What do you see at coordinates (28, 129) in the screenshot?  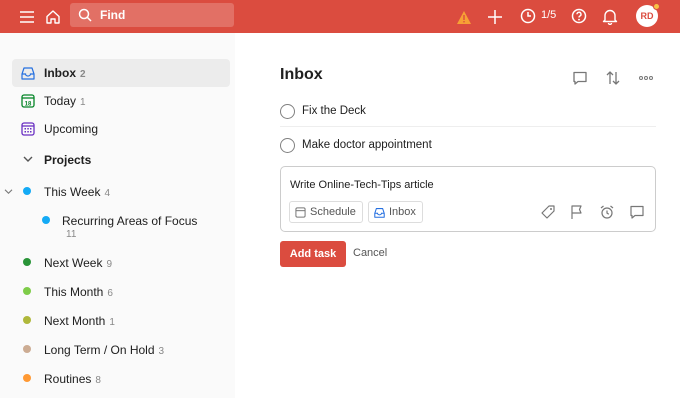 I see `calendar-upcoming-icon` at bounding box center [28, 129].